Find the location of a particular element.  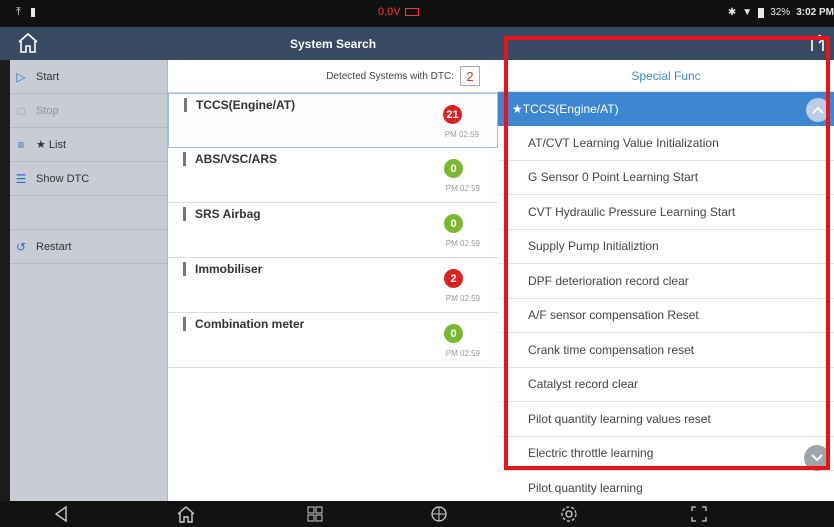

nav-bar is located at coordinates (417, 514).